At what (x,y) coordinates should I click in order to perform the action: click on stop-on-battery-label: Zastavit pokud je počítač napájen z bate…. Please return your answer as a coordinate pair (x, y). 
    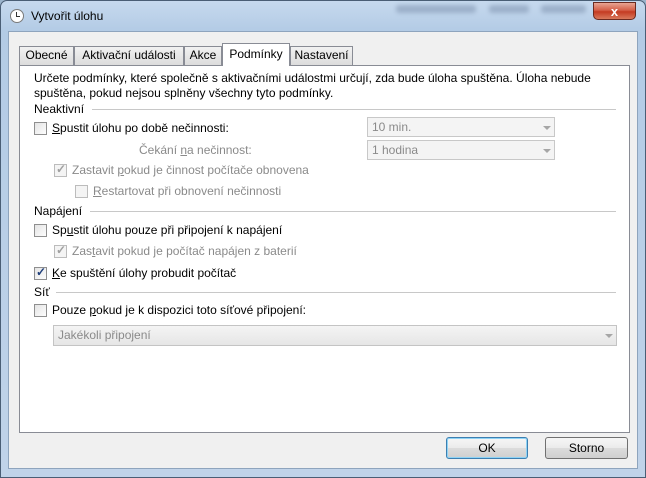
    Looking at the image, I should click on (184, 251).